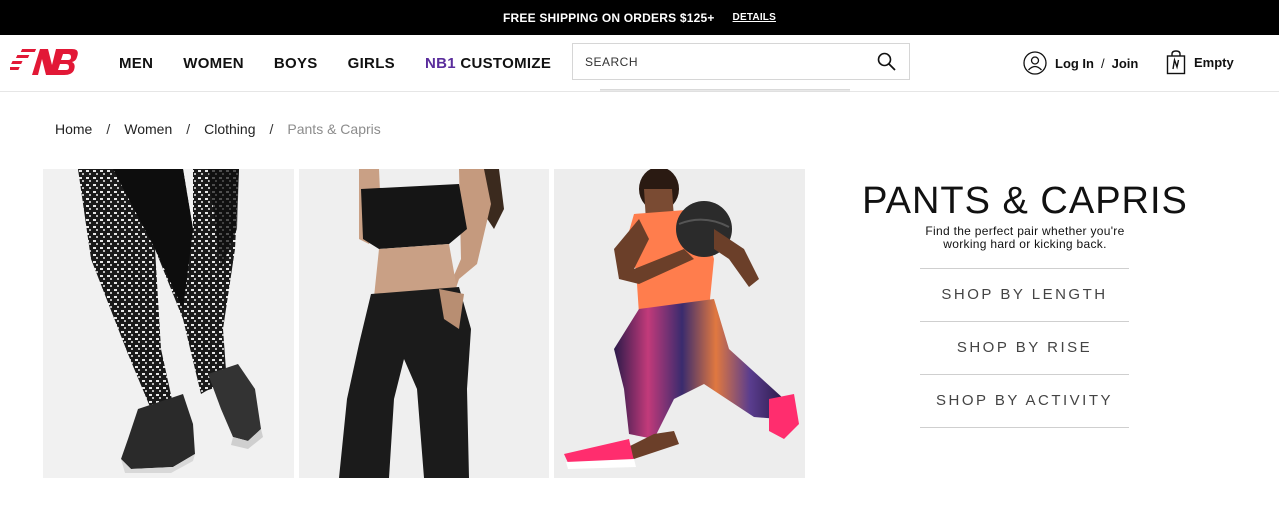  What do you see at coordinates (371, 63) in the screenshot?
I see `nav-girls: GIRLS` at bounding box center [371, 63].